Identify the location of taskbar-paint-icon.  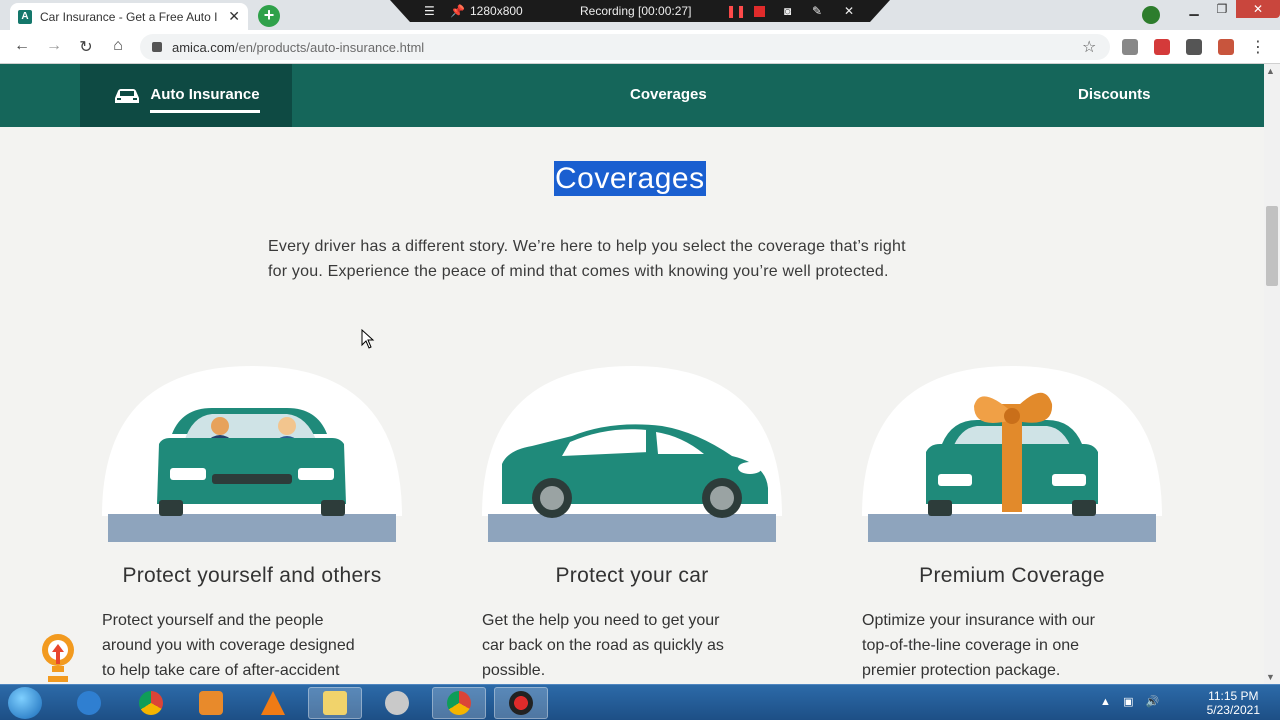
(397, 703).